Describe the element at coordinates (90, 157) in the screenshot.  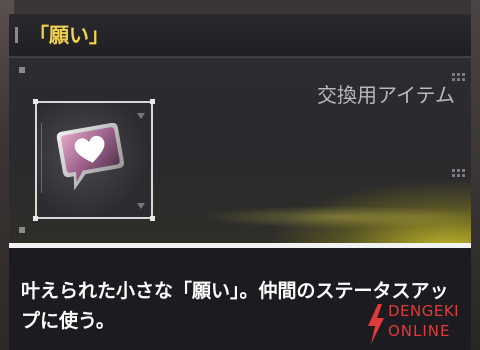
I see `heart-speech-bubble-icon` at that location.